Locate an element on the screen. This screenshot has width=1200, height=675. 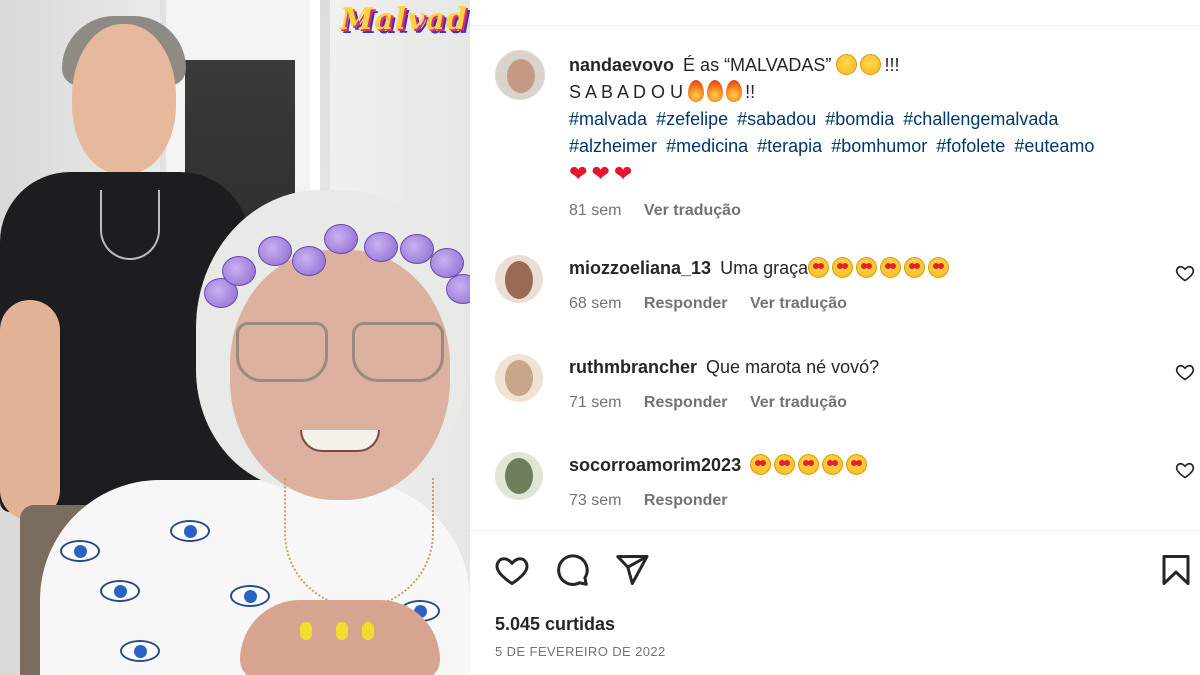
post-date: 5 DE FEVEREIRO DE 2022 is located at coordinates (580, 651).